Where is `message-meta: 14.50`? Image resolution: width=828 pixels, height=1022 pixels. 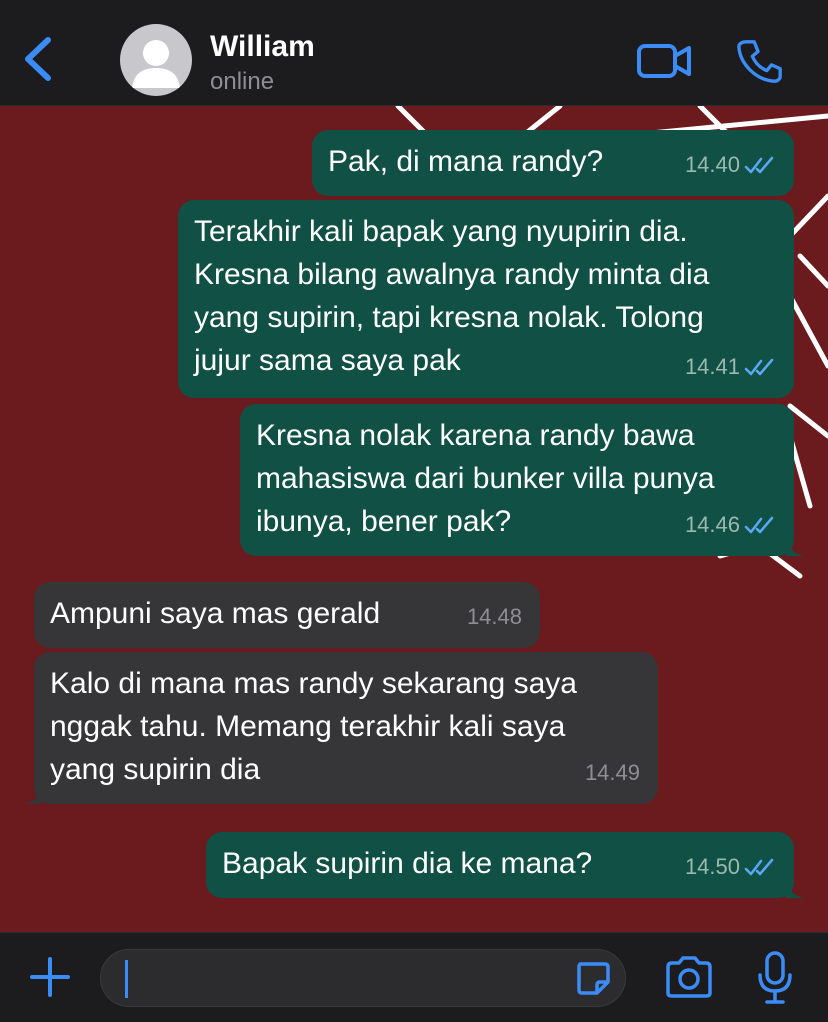
message-meta: 14.50 is located at coordinates (730, 866).